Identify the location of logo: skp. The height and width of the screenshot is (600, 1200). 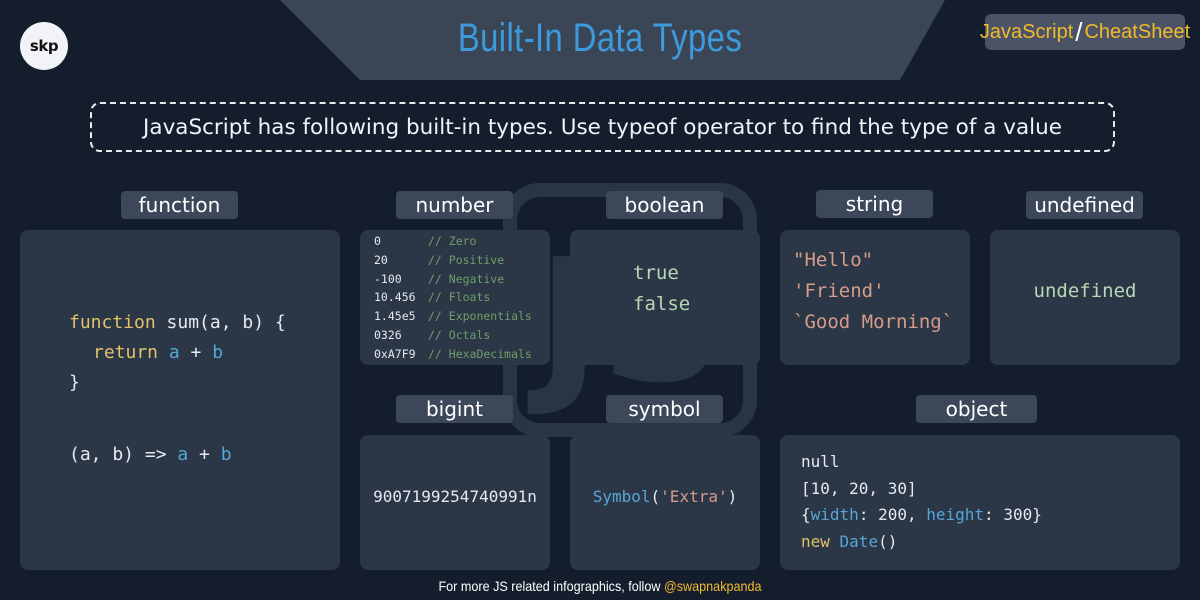
(44, 46).